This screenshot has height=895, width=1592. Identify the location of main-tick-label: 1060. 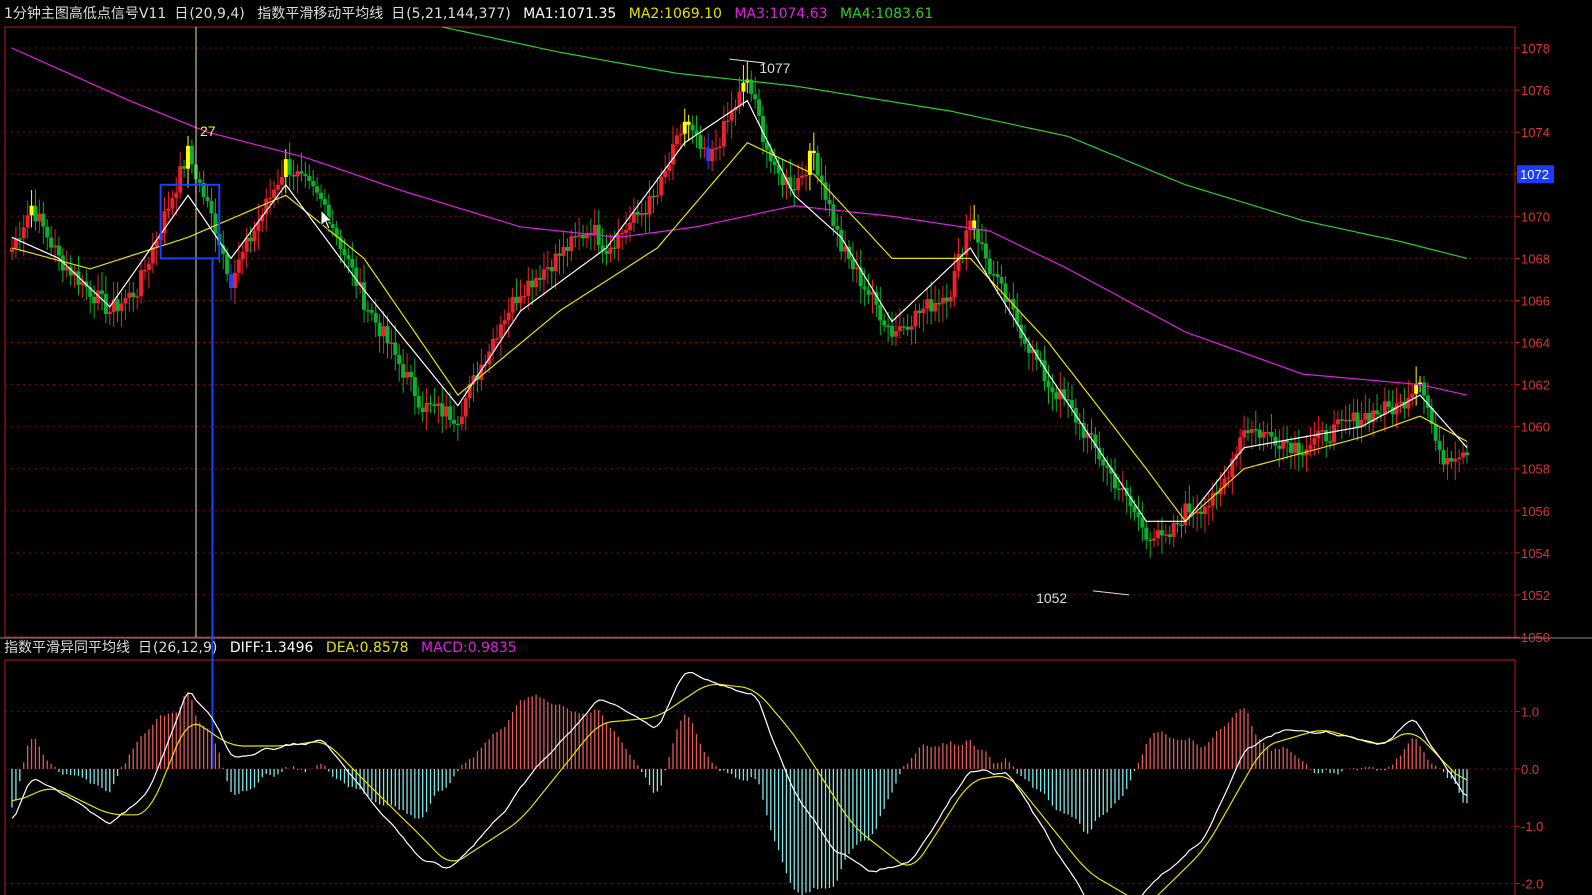
(1535, 427).